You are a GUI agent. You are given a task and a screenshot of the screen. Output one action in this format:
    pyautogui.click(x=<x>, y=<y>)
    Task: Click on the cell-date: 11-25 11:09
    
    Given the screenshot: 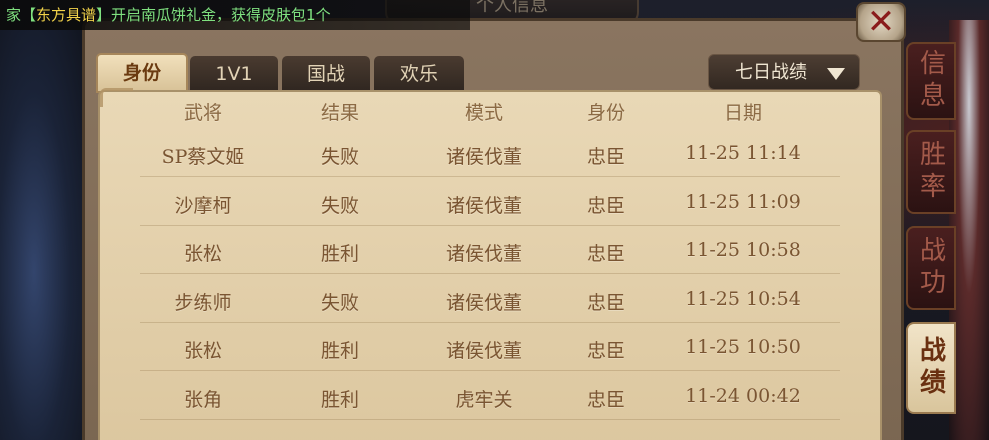 What is the action you would take?
    pyautogui.click(x=743, y=201)
    